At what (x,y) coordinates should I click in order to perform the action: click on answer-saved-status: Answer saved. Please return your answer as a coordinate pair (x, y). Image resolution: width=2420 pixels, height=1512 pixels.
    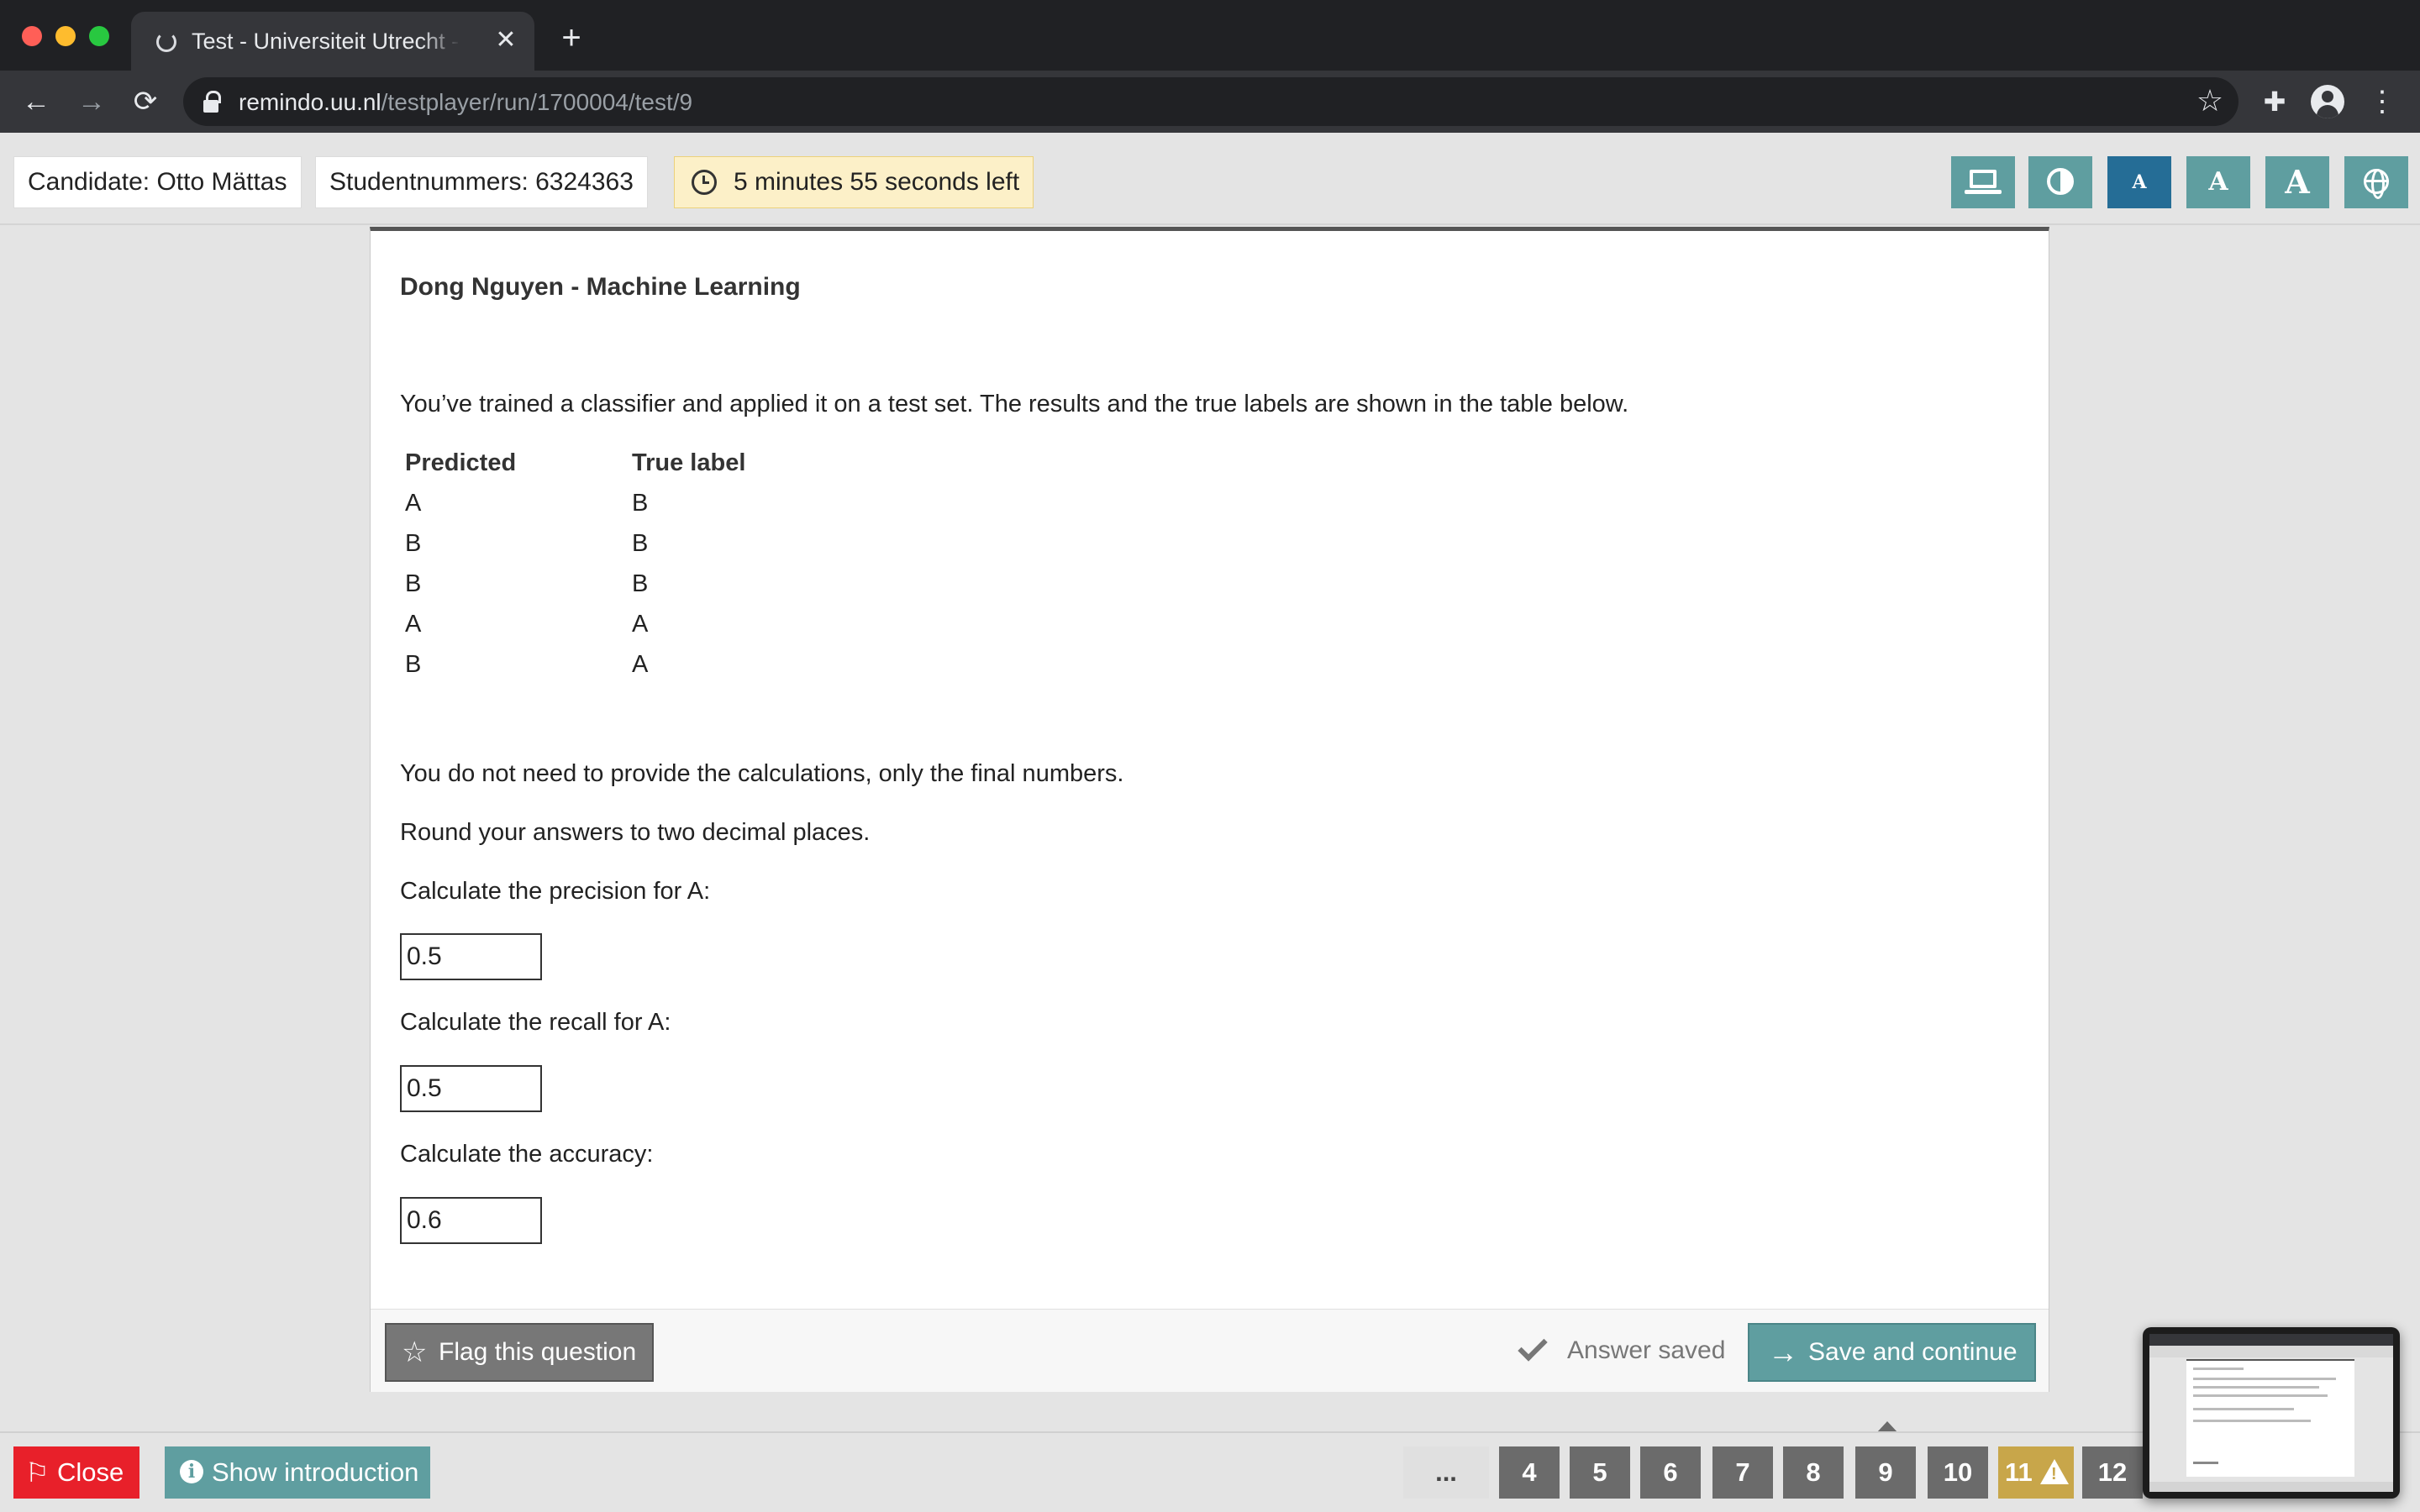
    Looking at the image, I should click on (1623, 1350).